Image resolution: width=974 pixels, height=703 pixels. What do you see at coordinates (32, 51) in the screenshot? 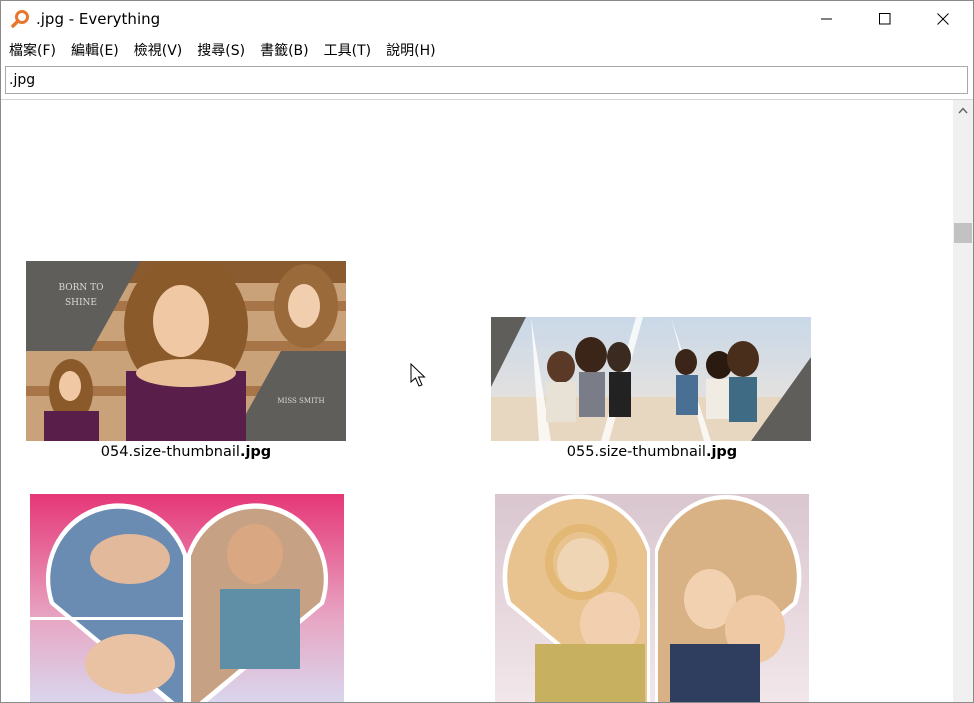
I see `menu-file: 檔案(F)` at bounding box center [32, 51].